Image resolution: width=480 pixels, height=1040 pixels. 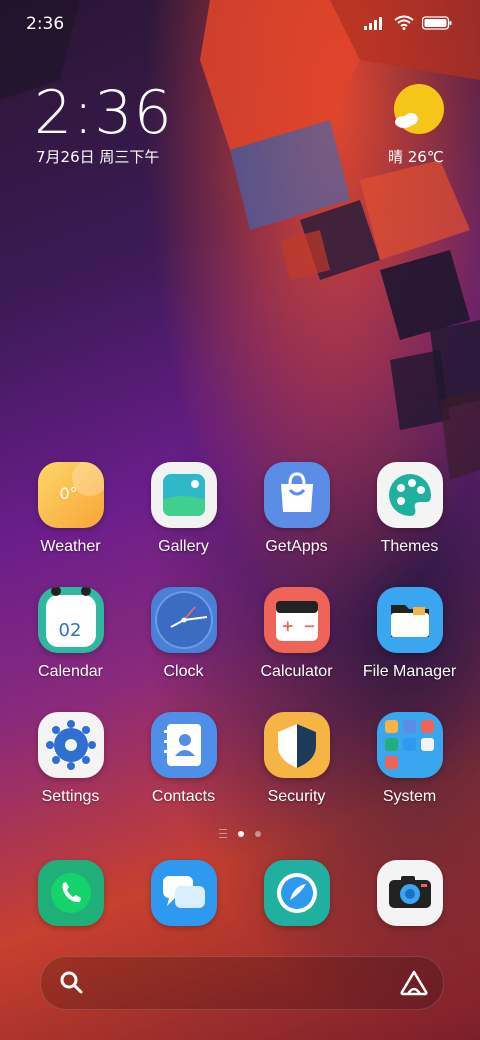 I want to click on clock-app-icon, so click(x=183, y=620).